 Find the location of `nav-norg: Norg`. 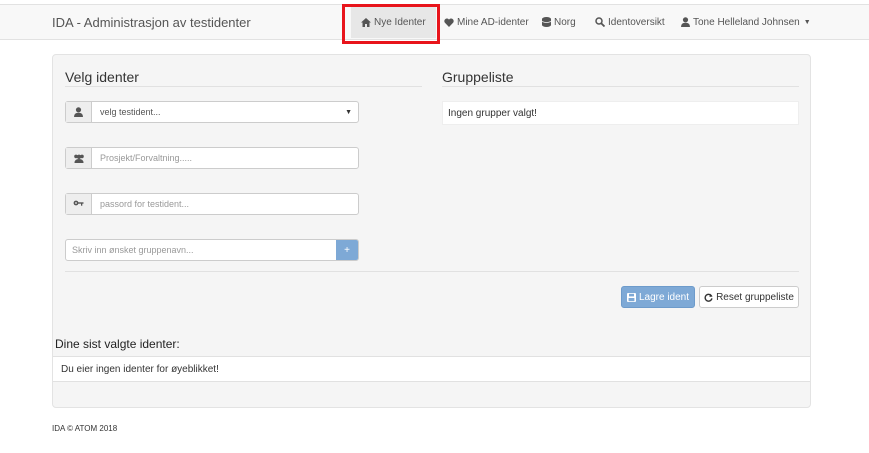

nav-norg: Norg is located at coordinates (559, 22).